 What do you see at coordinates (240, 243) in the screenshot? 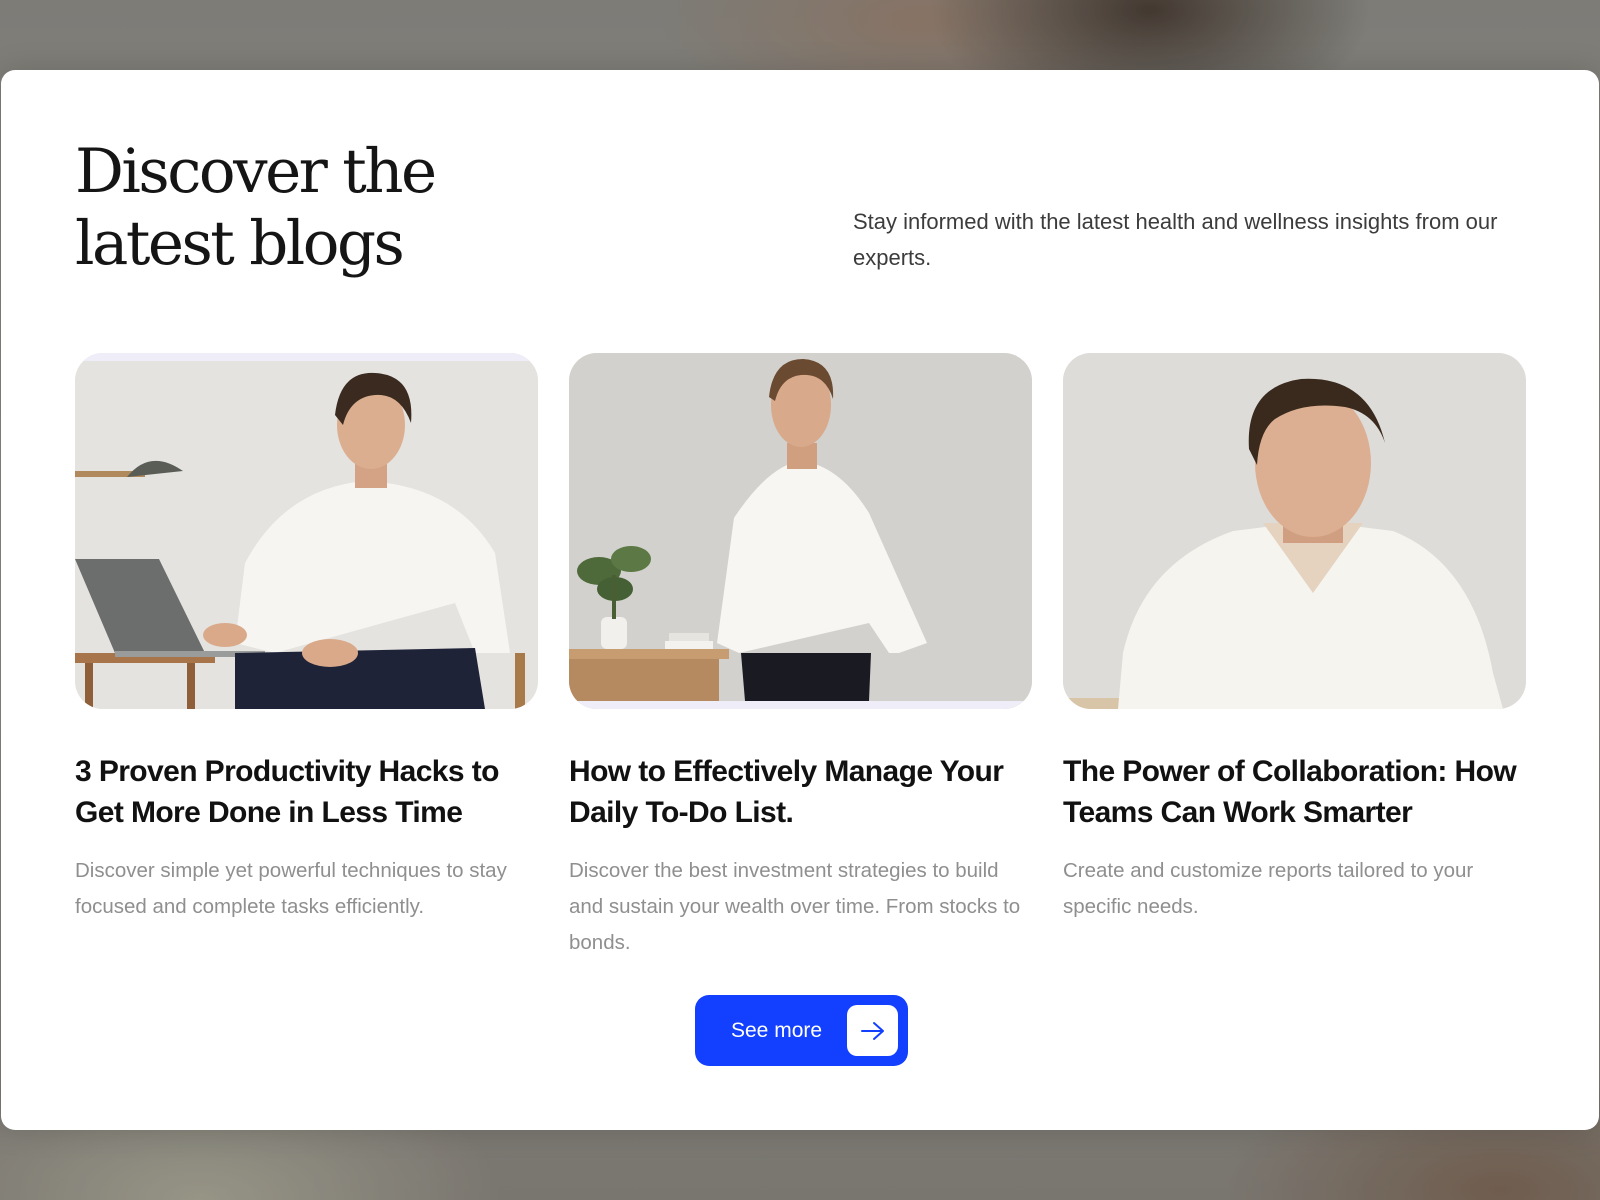
I see `heading-line-2: latest blogs` at bounding box center [240, 243].